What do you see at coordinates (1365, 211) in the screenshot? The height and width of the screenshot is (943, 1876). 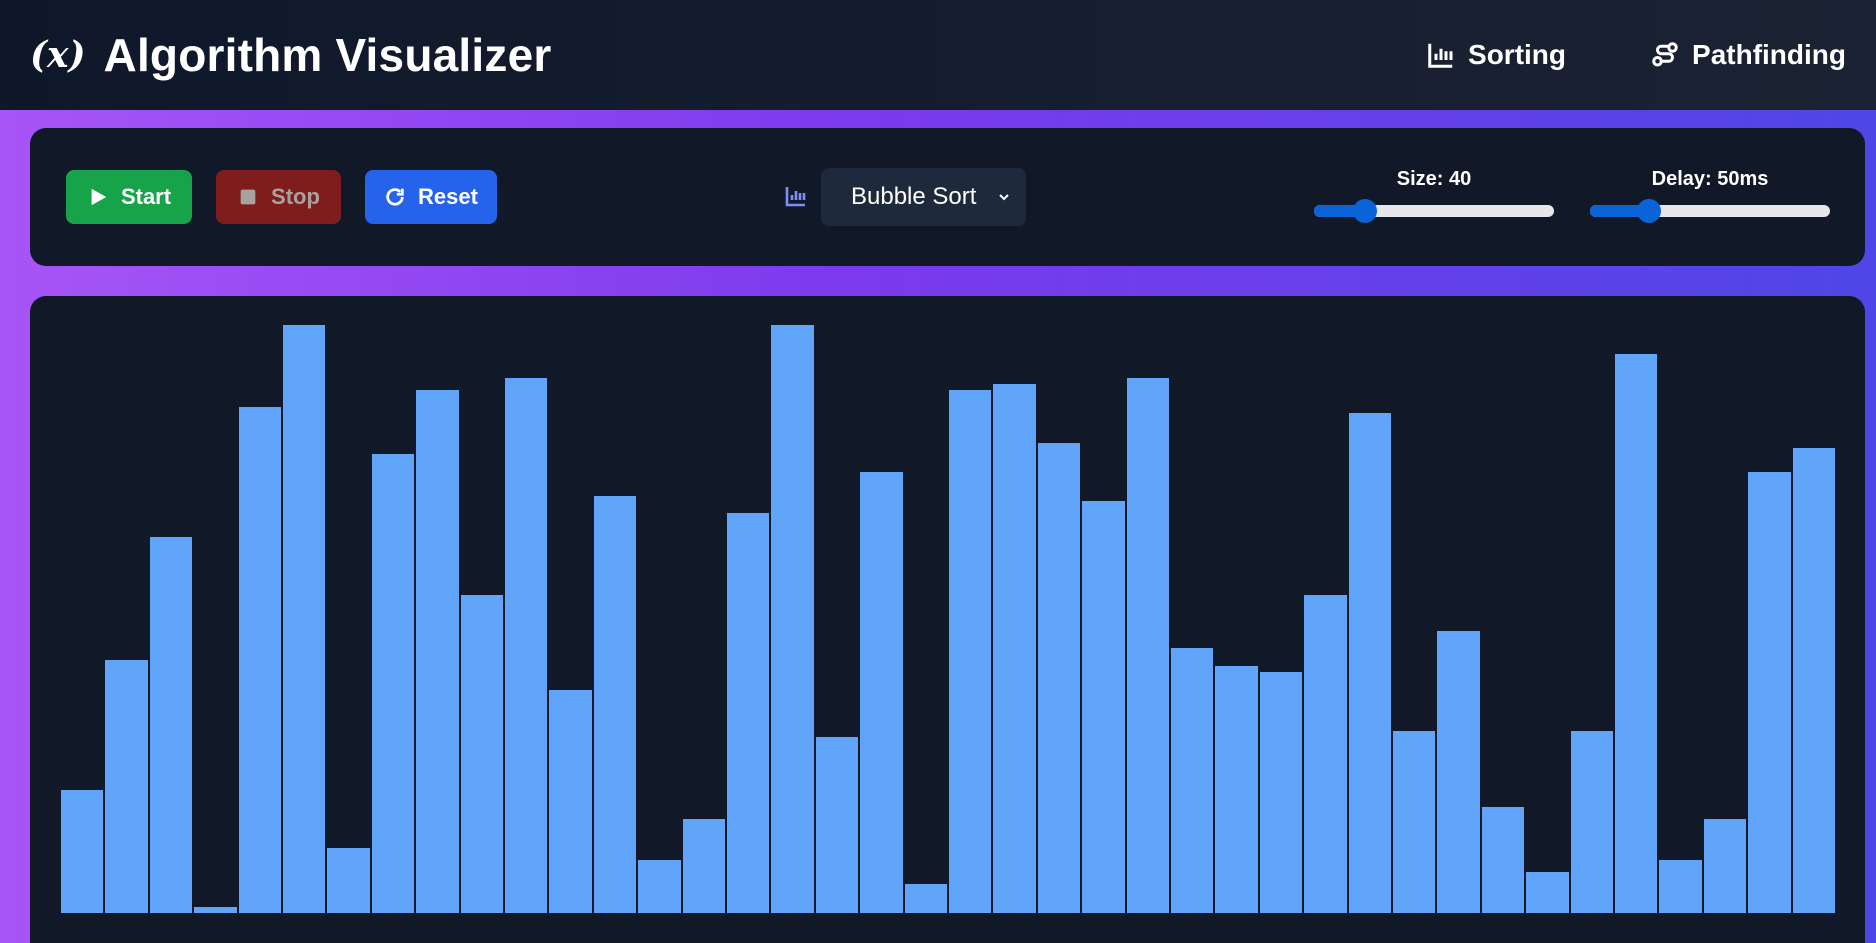 I see `size-slider-thumb` at bounding box center [1365, 211].